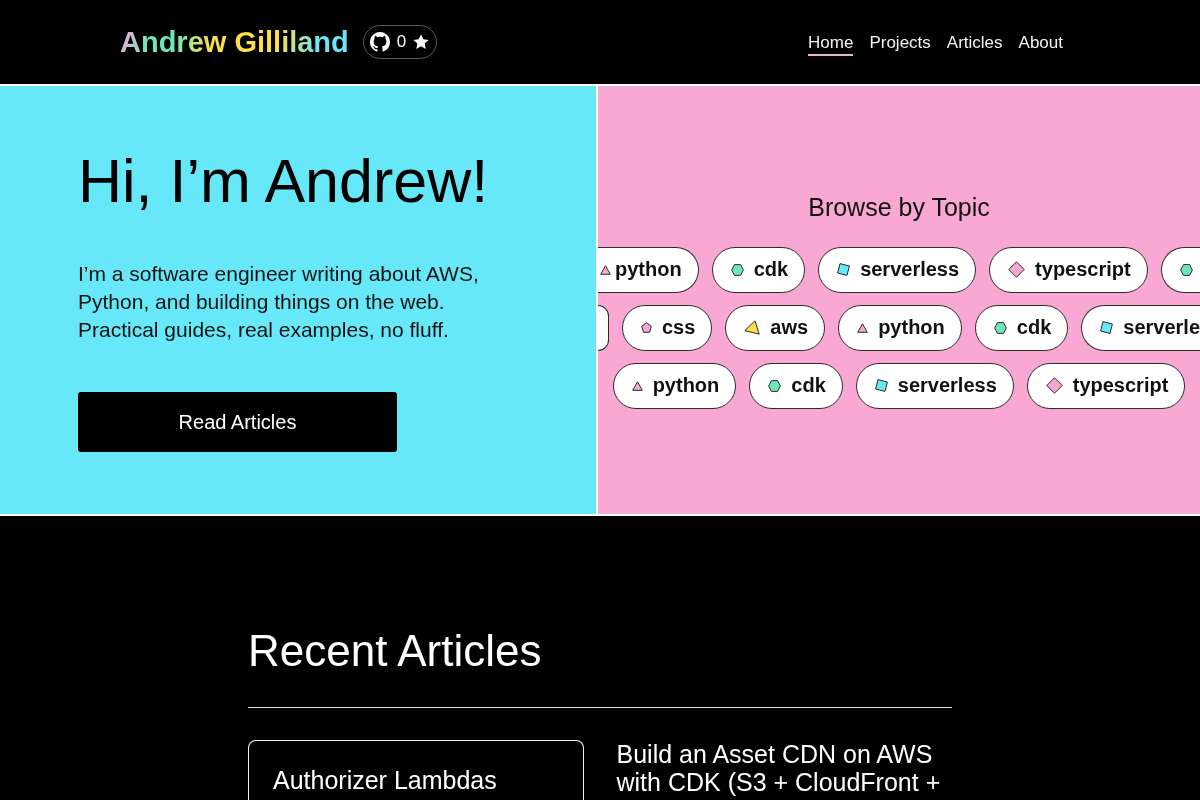 The height and width of the screenshot is (800, 1200). Describe the element at coordinates (899, 206) in the screenshot. I see `topics-title: Browse by Topic` at that location.